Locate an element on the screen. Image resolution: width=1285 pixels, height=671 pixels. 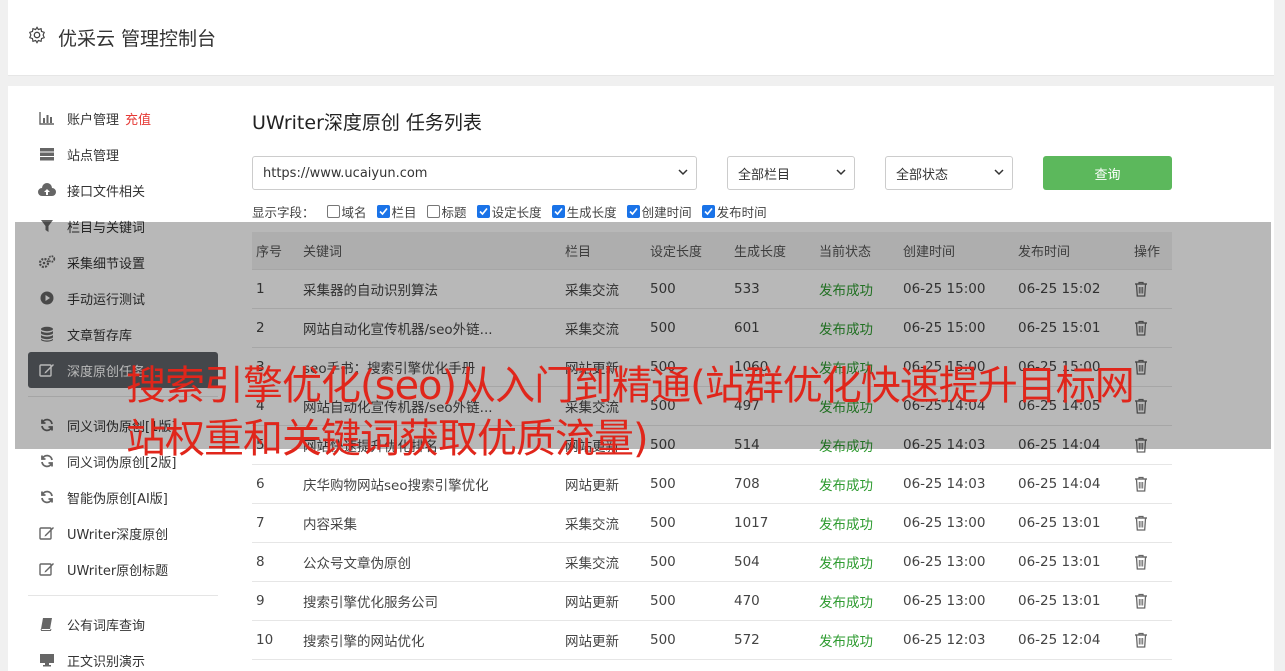
table-cell: 06-25 12:04 is located at coordinates (1059, 640).